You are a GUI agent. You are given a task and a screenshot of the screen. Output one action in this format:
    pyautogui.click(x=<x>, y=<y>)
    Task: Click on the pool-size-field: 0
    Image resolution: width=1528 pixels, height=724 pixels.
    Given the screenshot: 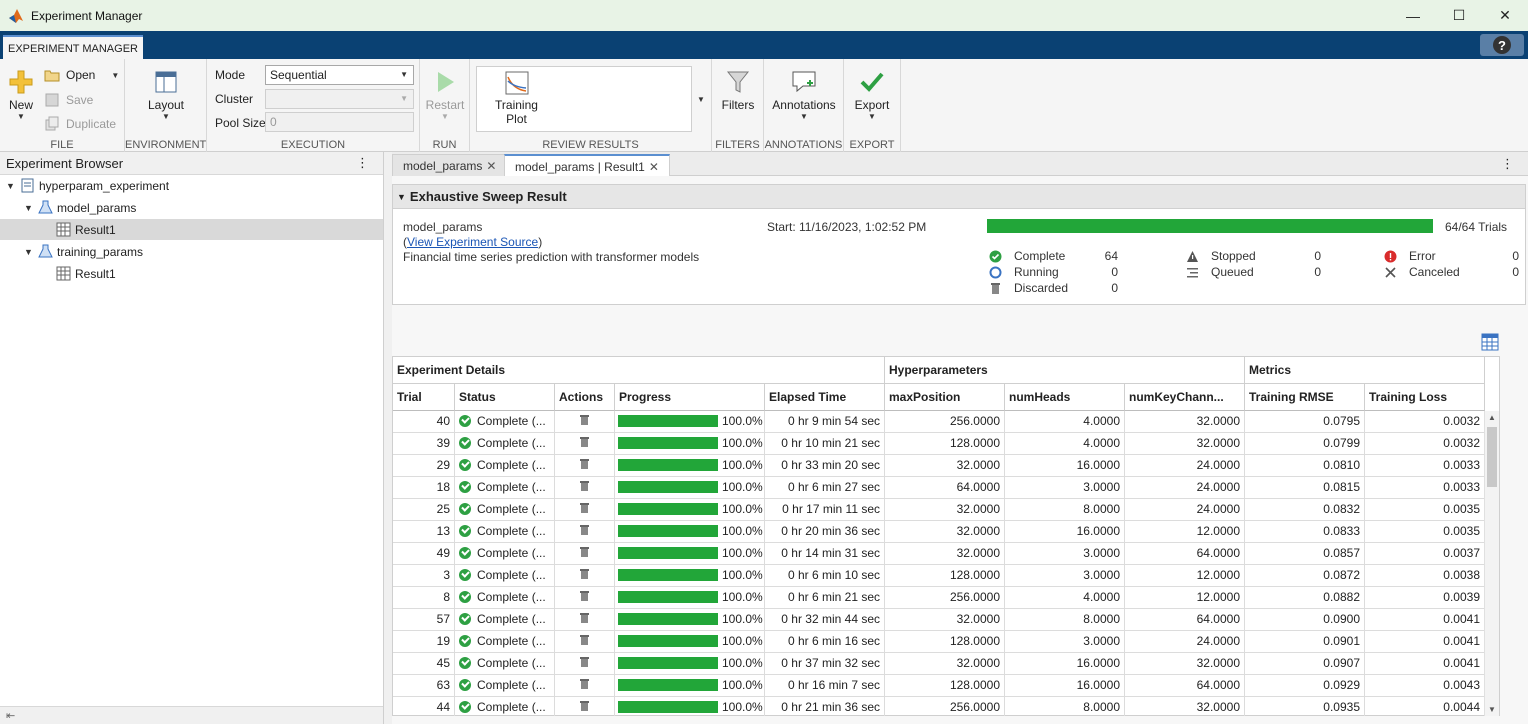 What is the action you would take?
    pyautogui.click(x=339, y=122)
    